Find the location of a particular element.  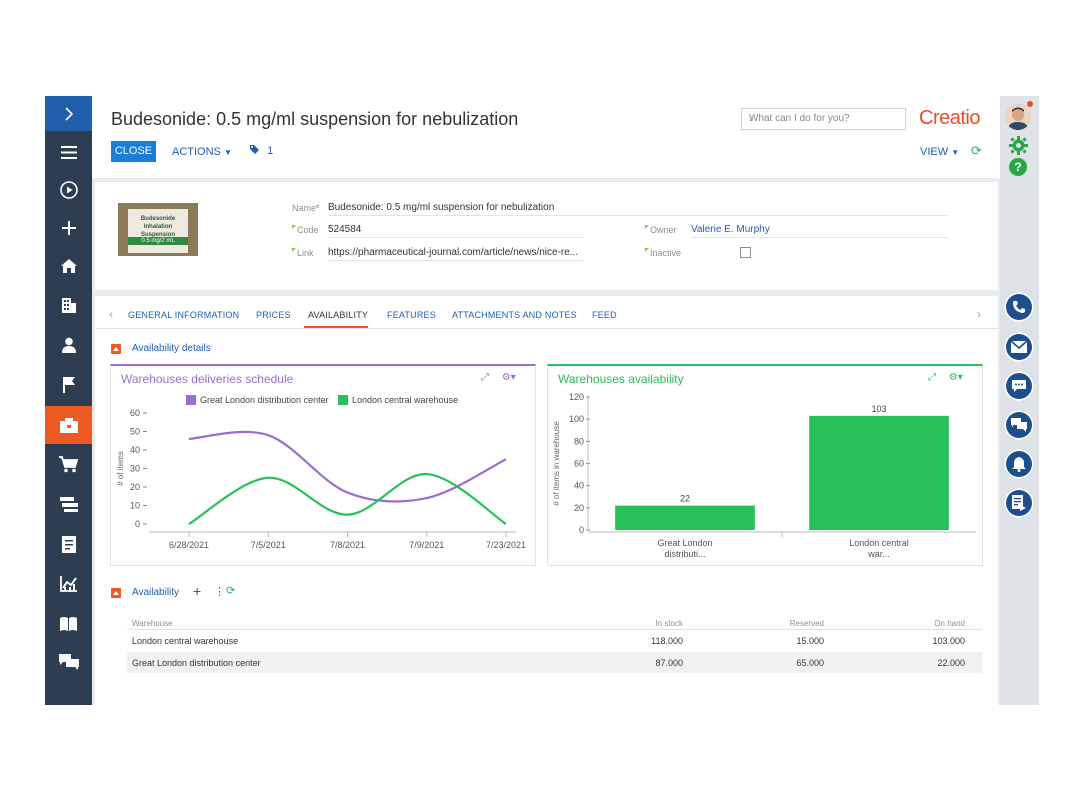

y-tick-label: 10 is located at coordinates (135, 506).